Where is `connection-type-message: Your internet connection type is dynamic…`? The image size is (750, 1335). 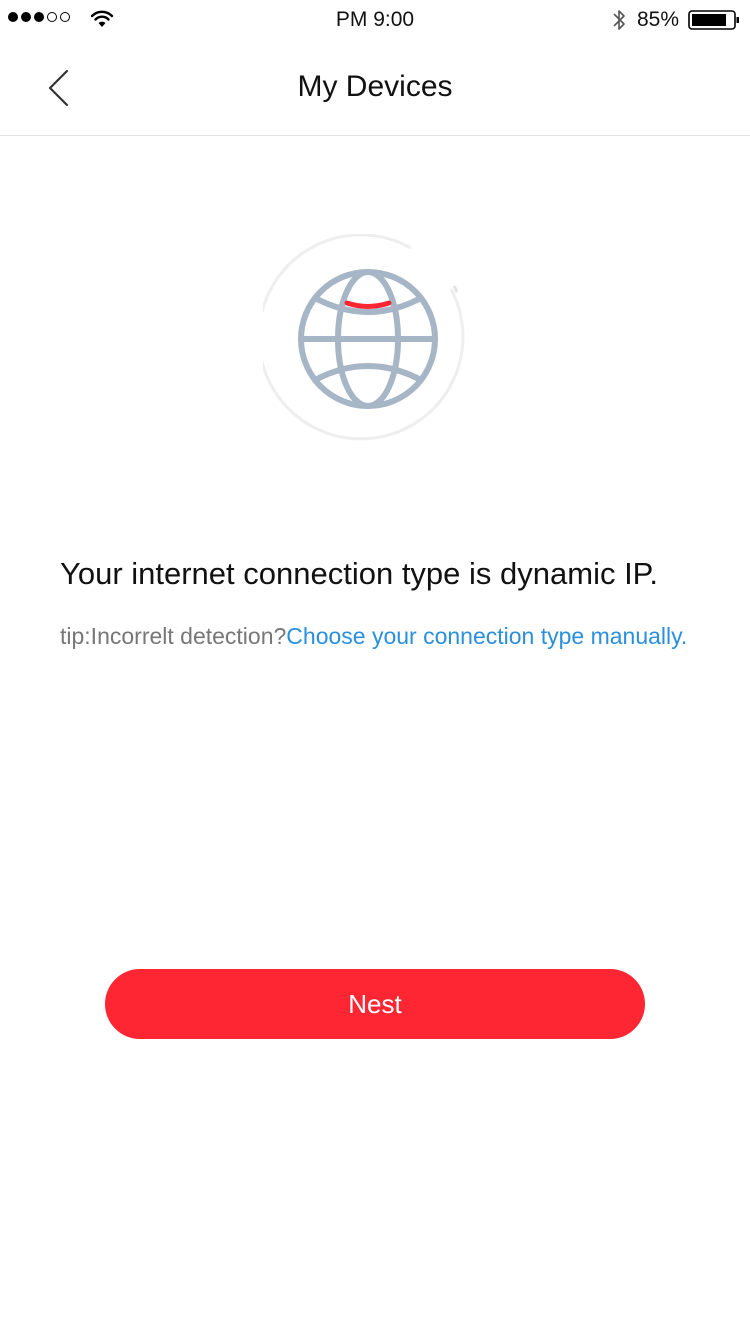
connection-type-message: Your internet connection type is dynamic… is located at coordinates (359, 573).